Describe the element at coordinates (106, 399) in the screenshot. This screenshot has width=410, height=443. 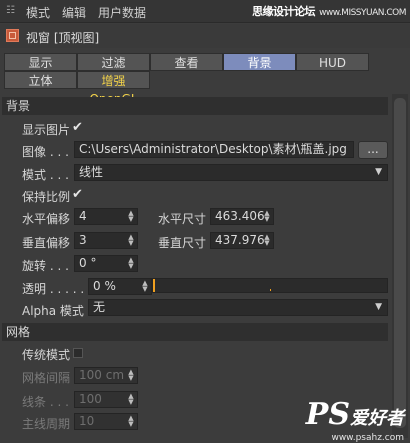
I see `lines-field: 100 ▲ ▼` at that location.